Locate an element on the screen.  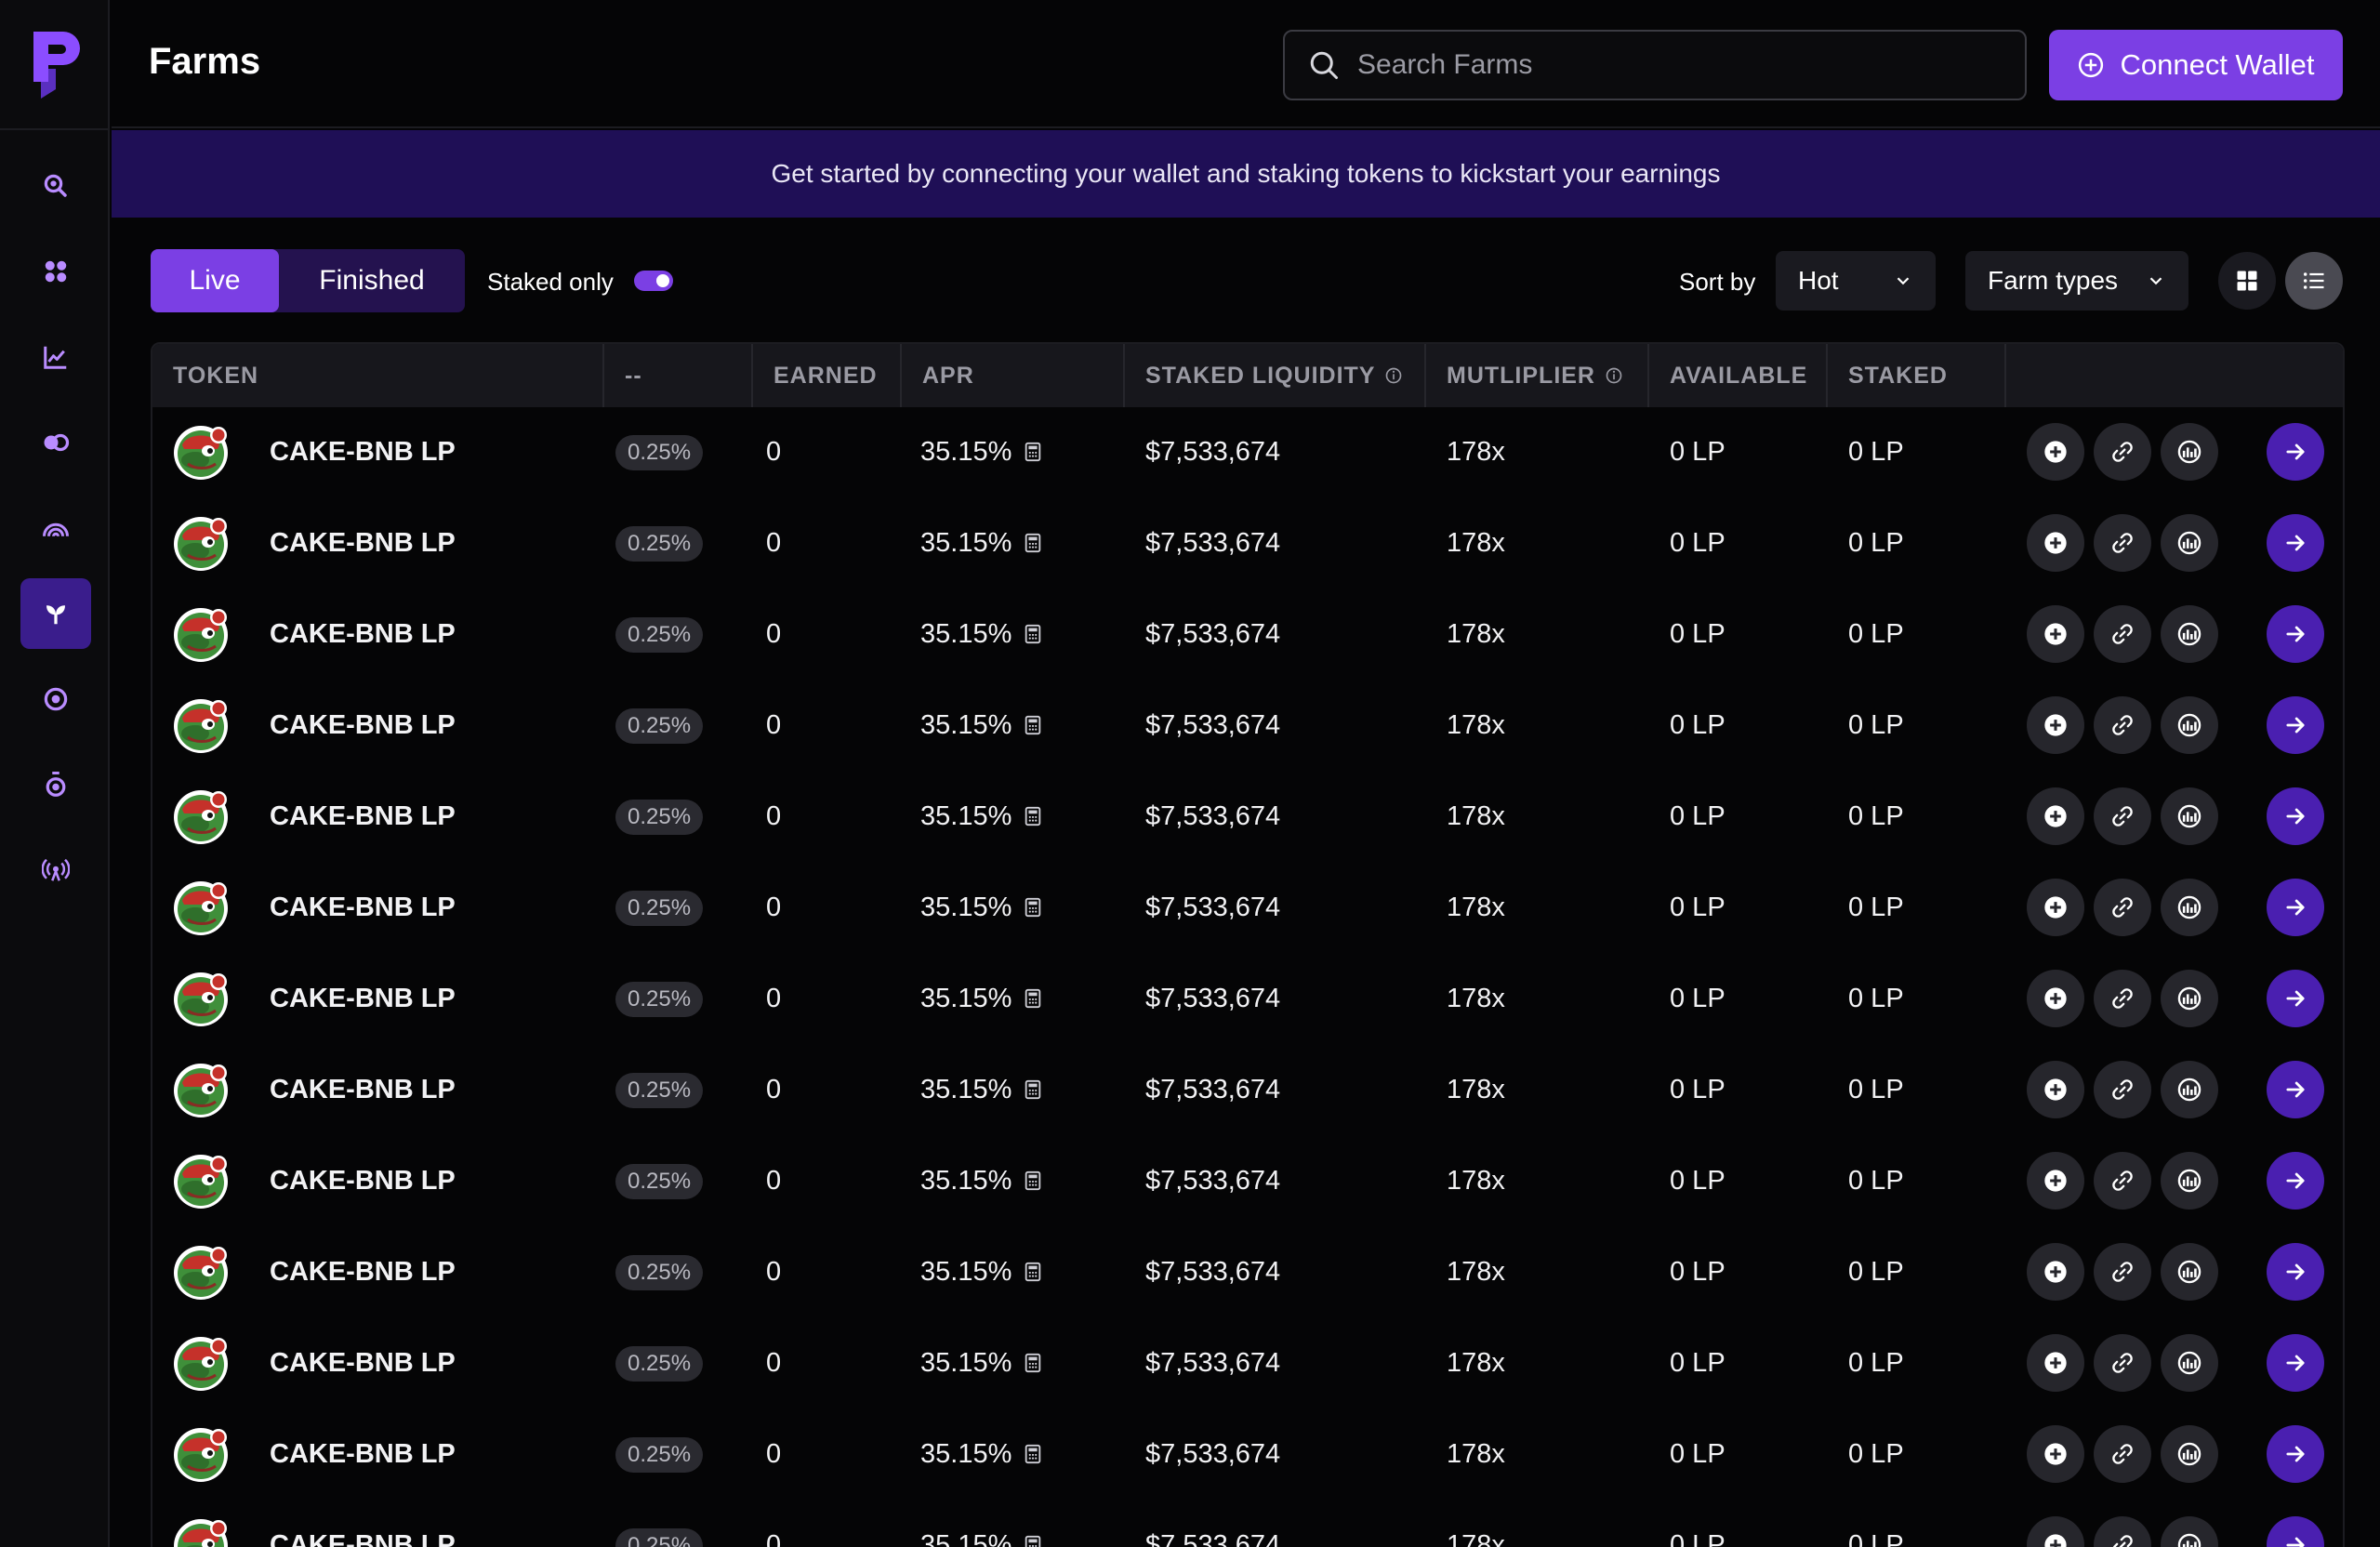
sort-select: Hot is located at coordinates (1856, 281).